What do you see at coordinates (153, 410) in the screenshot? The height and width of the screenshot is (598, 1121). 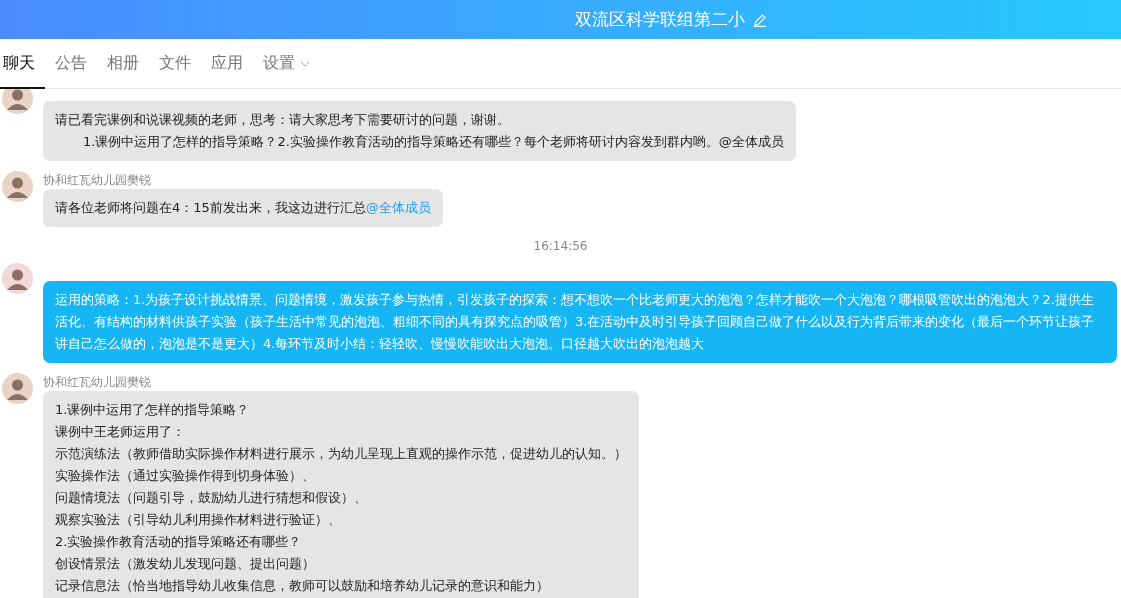 I see `message-text: 1.课例中运用了怎样的指导策略？` at bounding box center [153, 410].